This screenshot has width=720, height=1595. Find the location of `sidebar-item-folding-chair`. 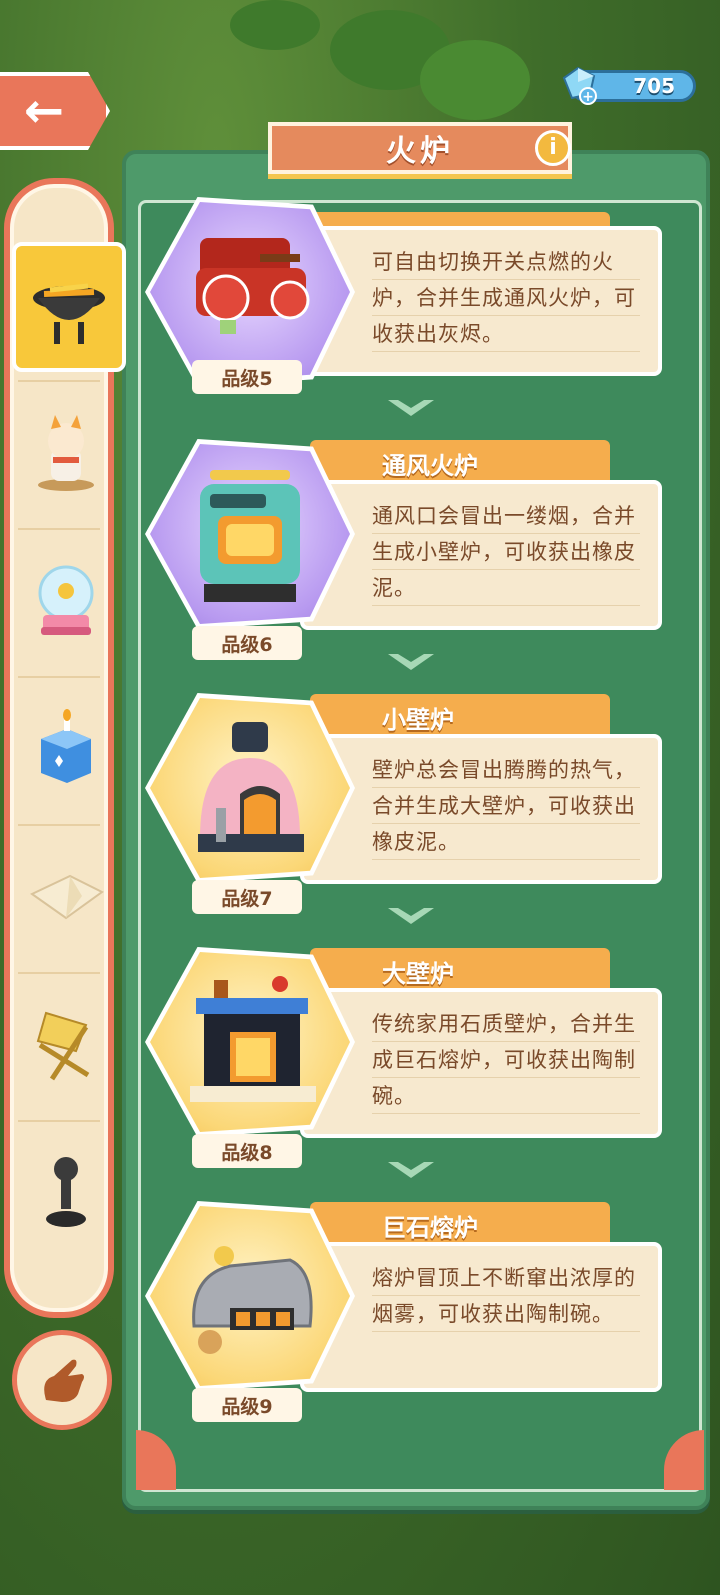

sidebar-item-folding-chair is located at coordinates (66, 1045).